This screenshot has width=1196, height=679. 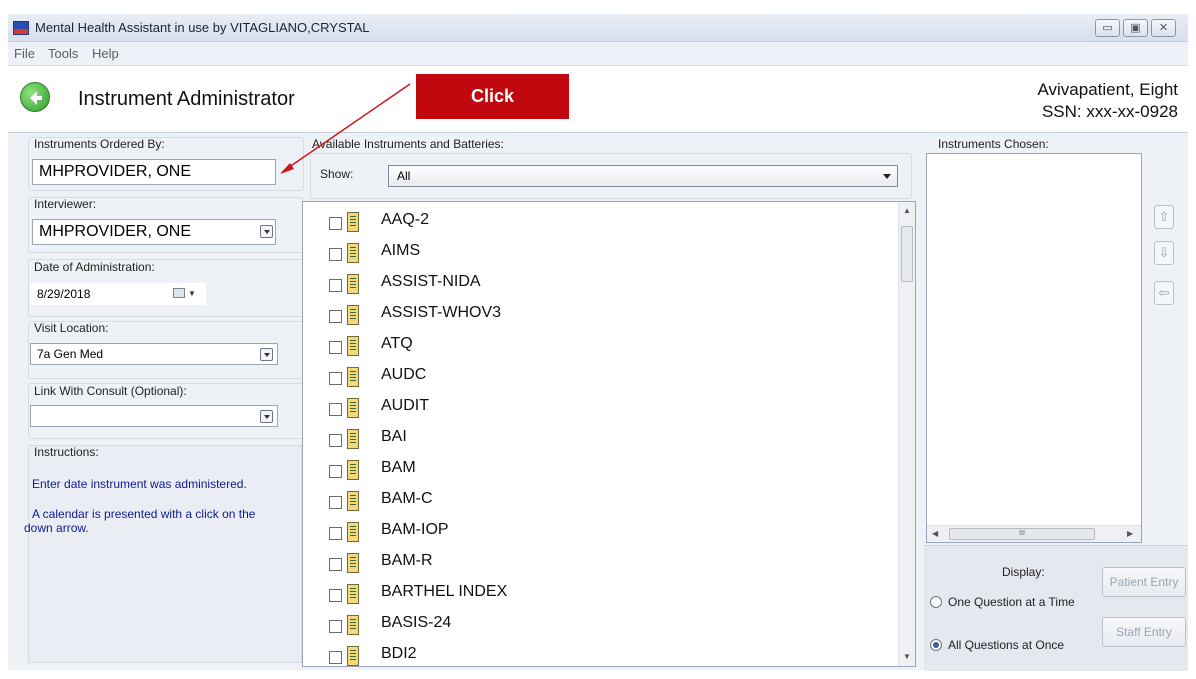 I want to click on instrument-label: BASIS-24, so click(x=416, y=622).